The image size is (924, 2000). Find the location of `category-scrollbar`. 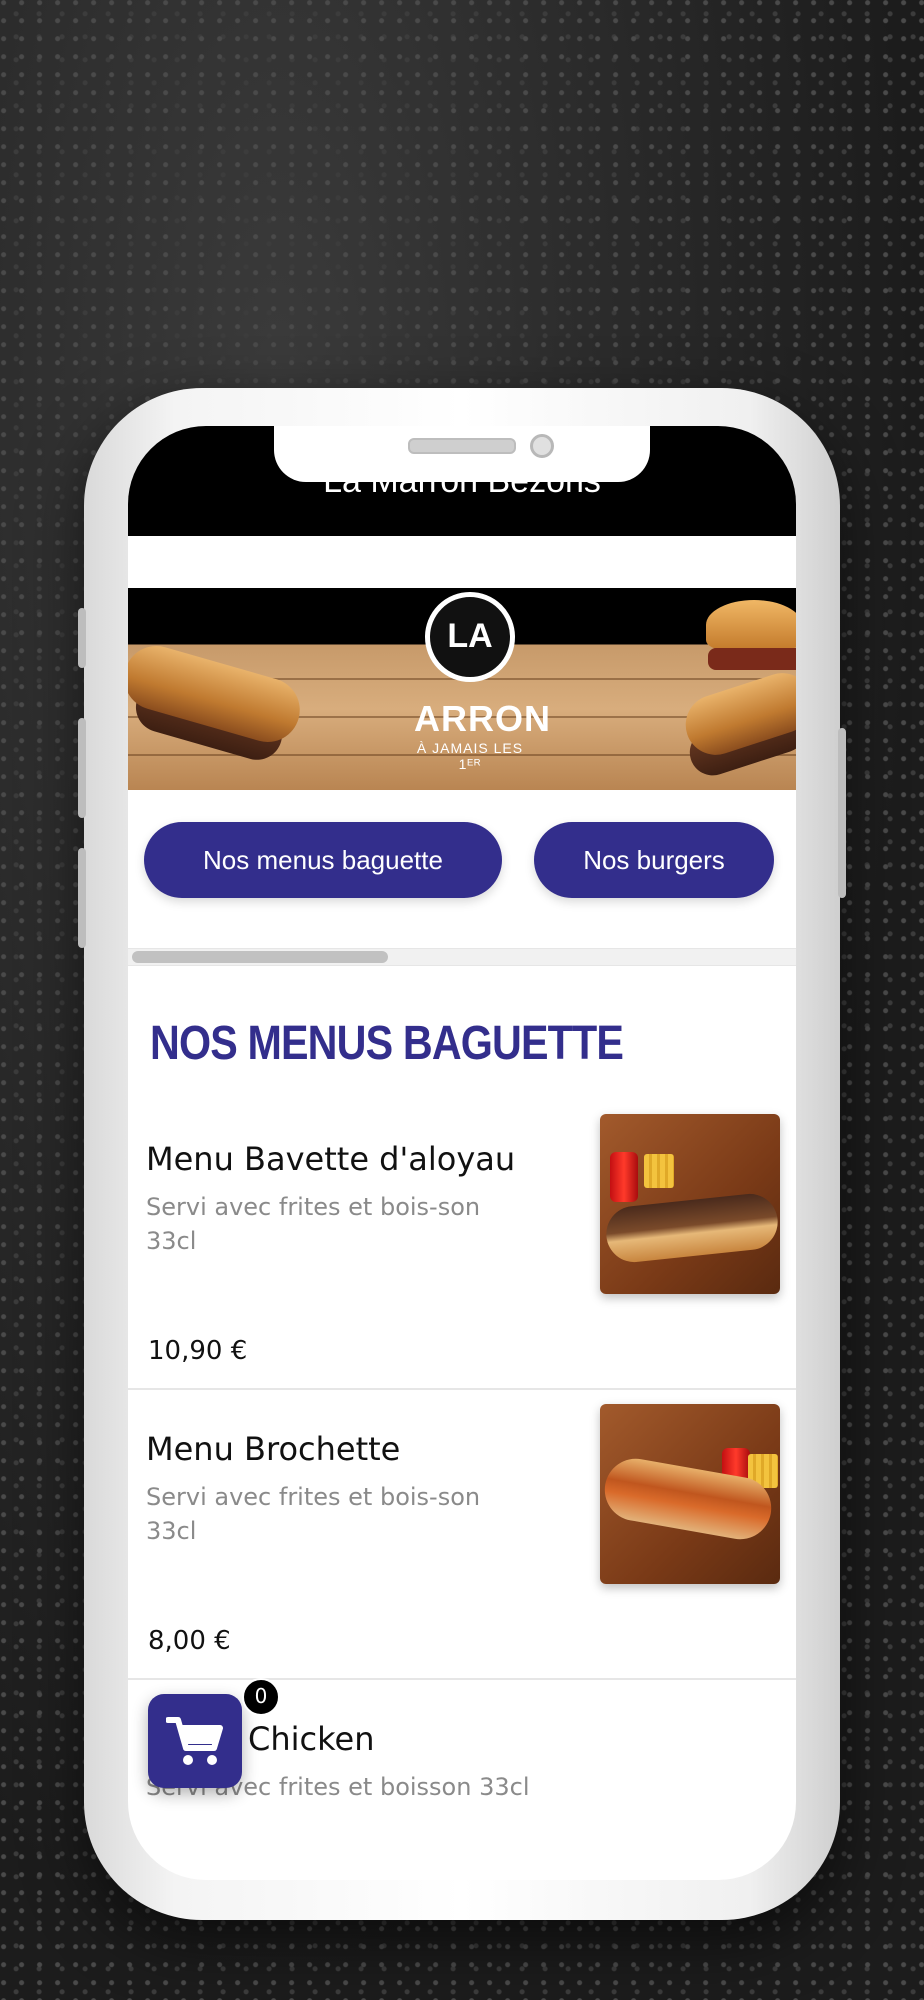

category-scrollbar is located at coordinates (462, 957).